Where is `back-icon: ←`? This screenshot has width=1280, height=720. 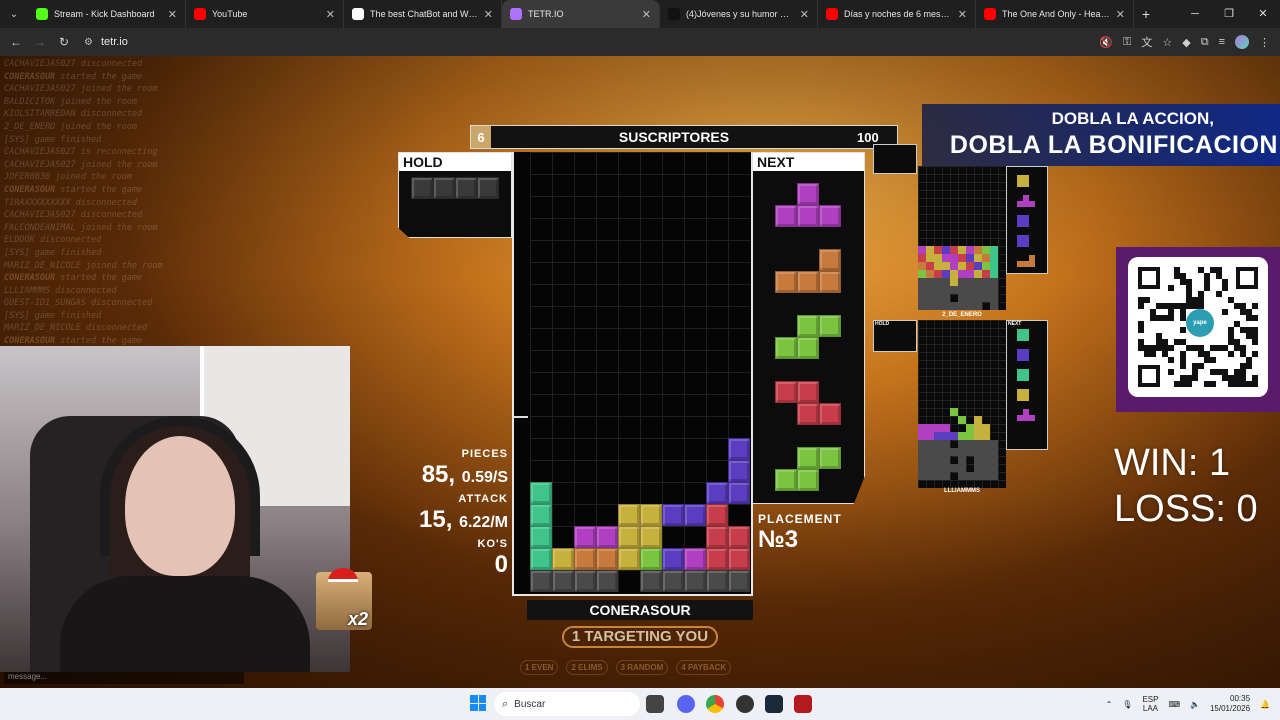 back-icon: ← is located at coordinates (16, 42).